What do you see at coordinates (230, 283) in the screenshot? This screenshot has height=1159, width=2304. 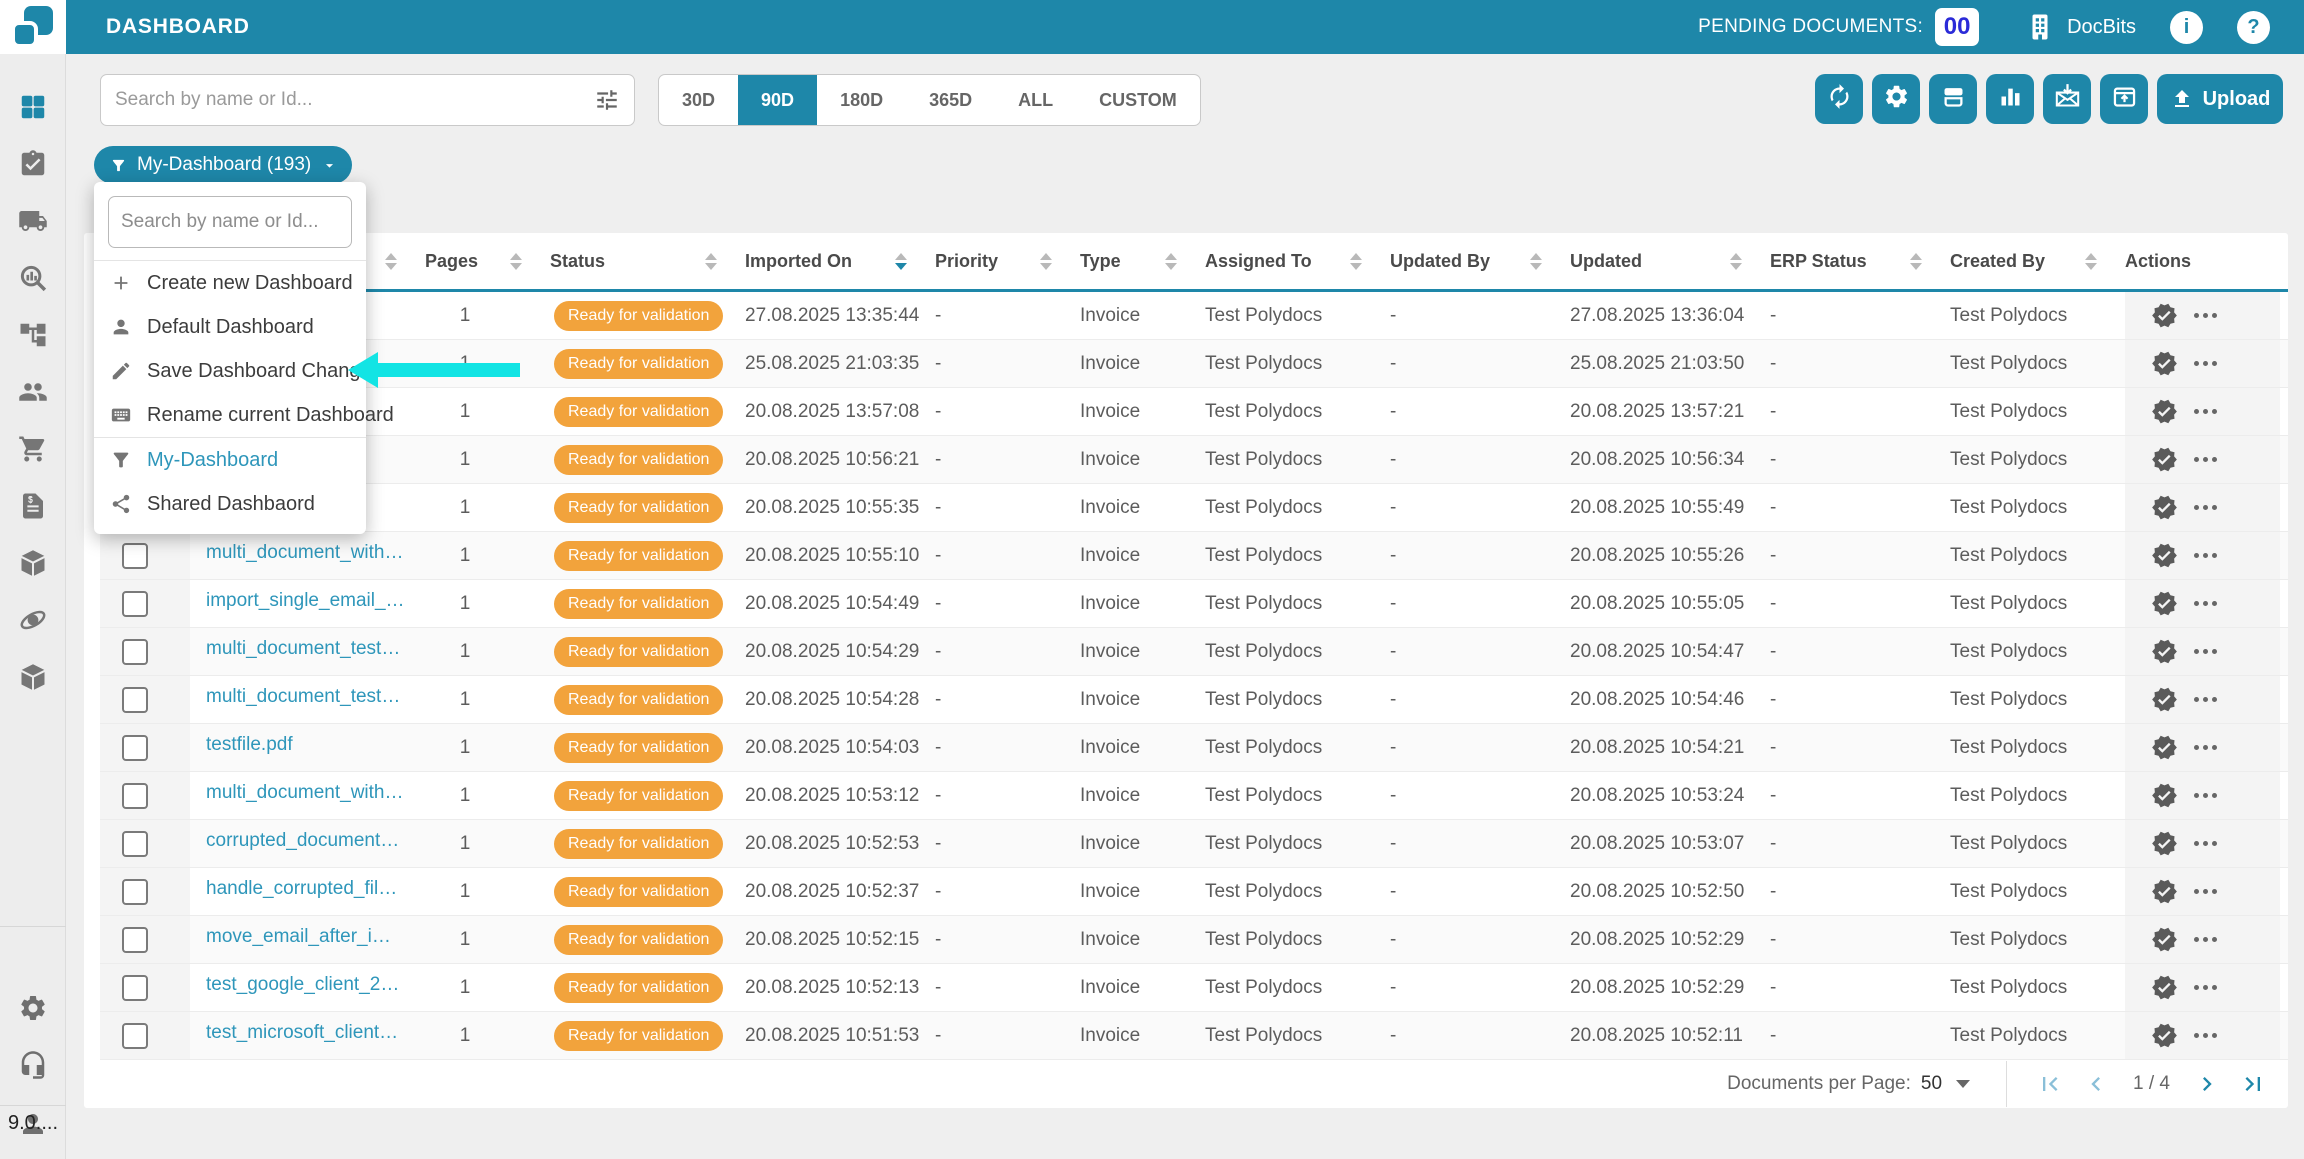 I see `menu-item-create-new-dashboard: Create new Dashboard` at bounding box center [230, 283].